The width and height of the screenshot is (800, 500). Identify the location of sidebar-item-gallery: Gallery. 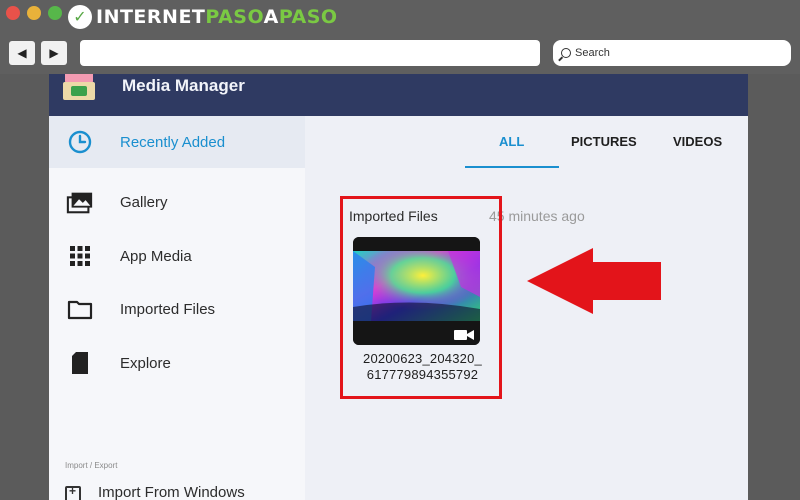
(177, 202).